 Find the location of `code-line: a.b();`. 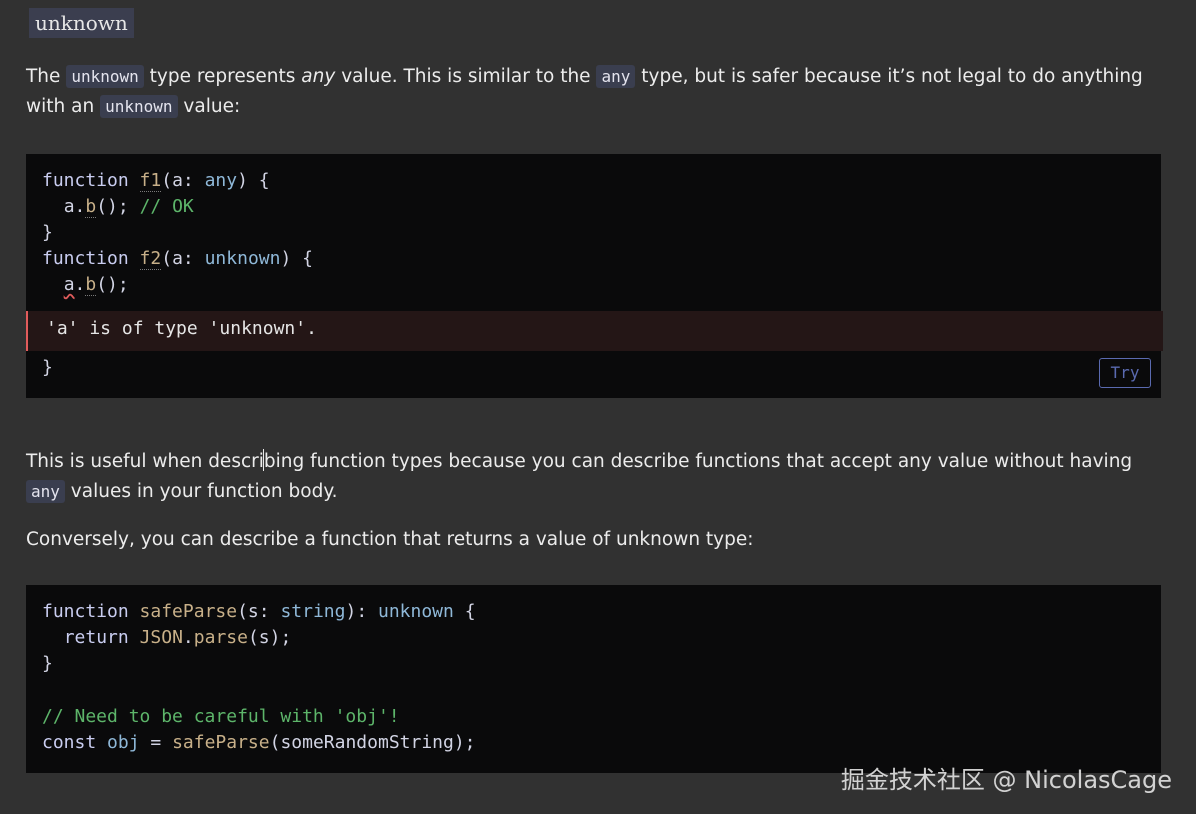

code-line: a.b(); is located at coordinates (96, 285).